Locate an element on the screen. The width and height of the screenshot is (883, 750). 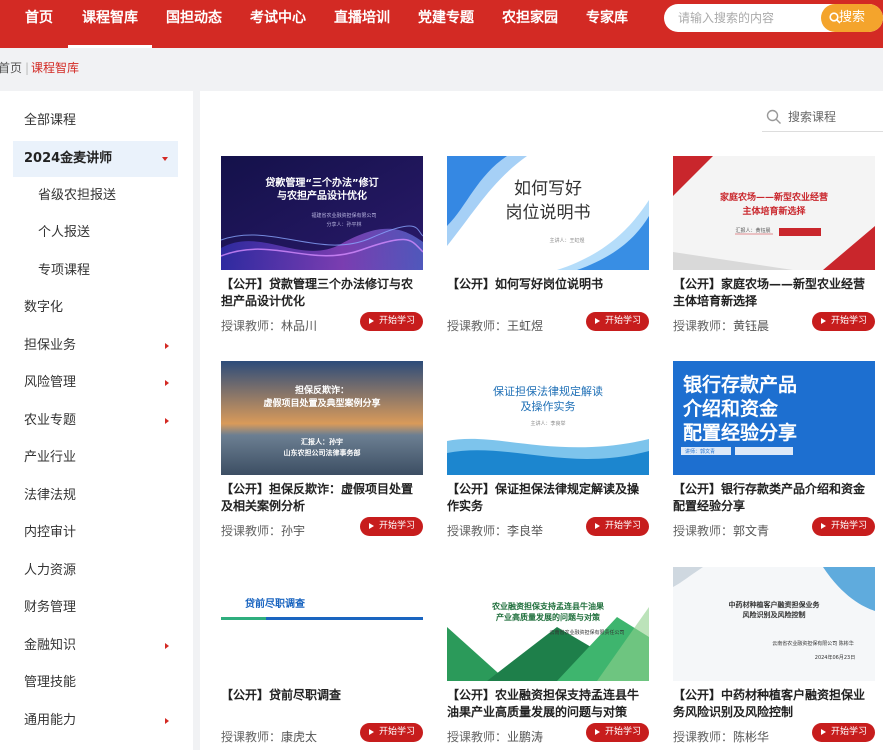
sidebar-item-label: 风险管理 is located at coordinates (50, 382).